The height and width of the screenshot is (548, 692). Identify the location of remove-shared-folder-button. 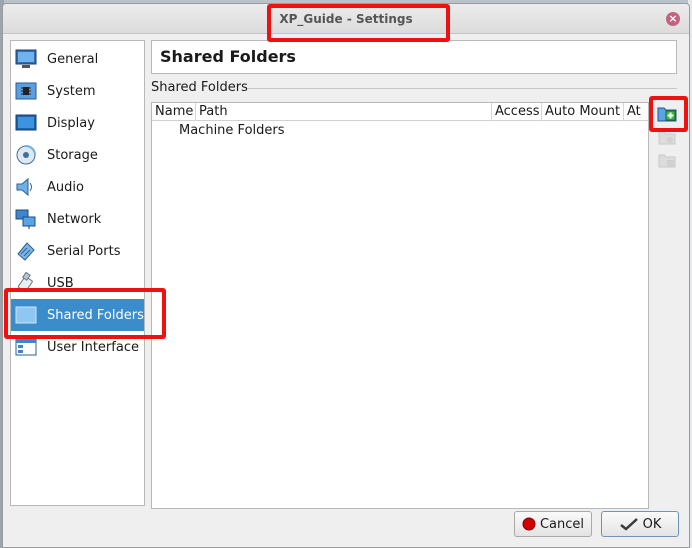
(667, 162).